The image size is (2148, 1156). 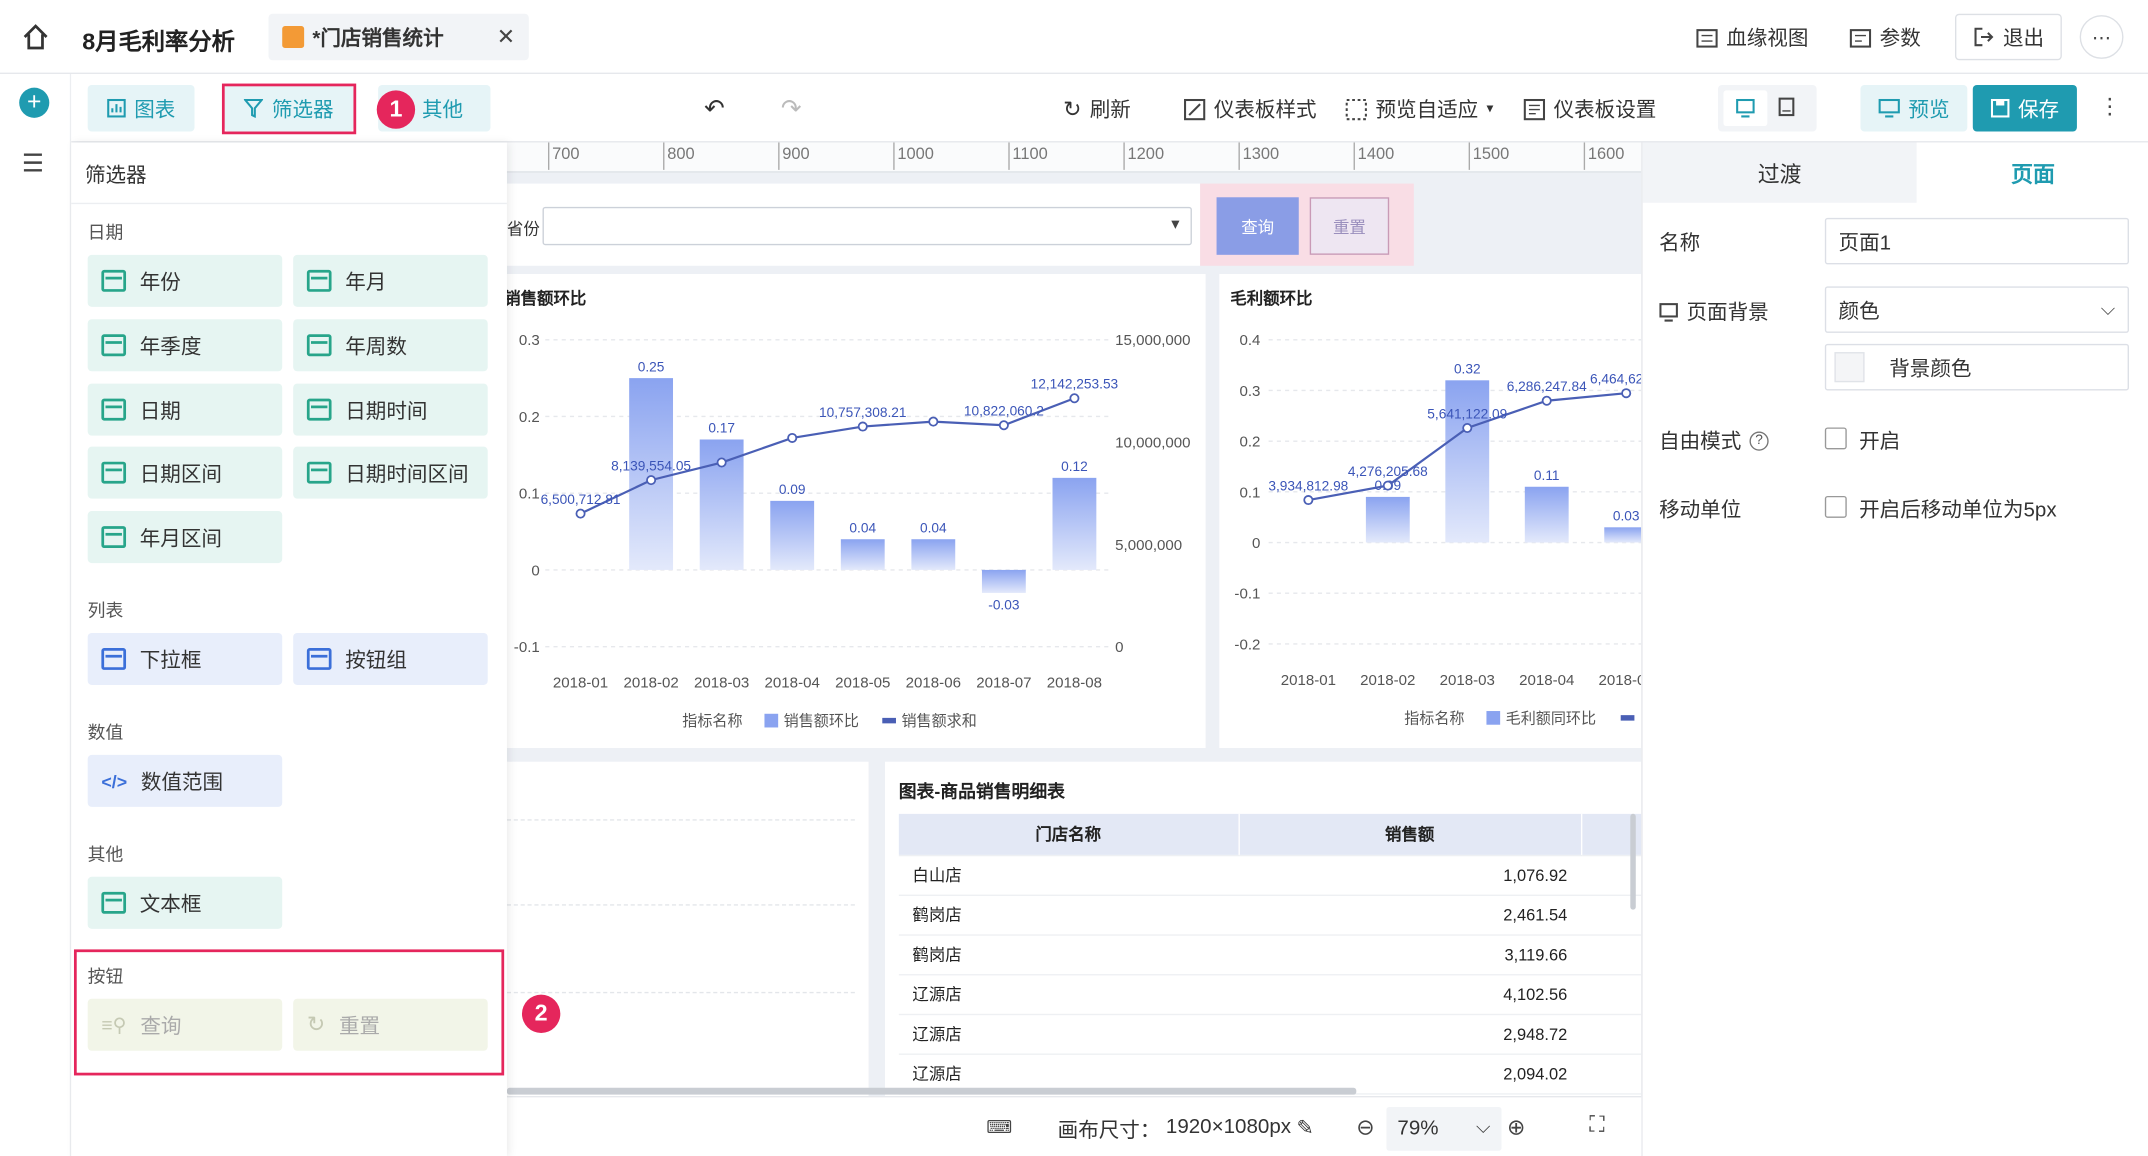 I want to click on filter-item-date: 日期, so click(x=185, y=409).